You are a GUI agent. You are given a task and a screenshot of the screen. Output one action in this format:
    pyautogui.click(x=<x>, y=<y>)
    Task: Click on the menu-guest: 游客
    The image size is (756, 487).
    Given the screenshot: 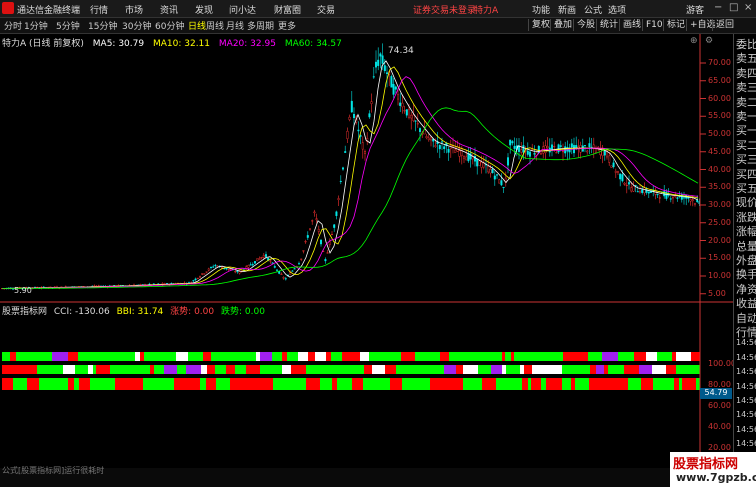 What is the action you would take?
    pyautogui.click(x=695, y=9)
    